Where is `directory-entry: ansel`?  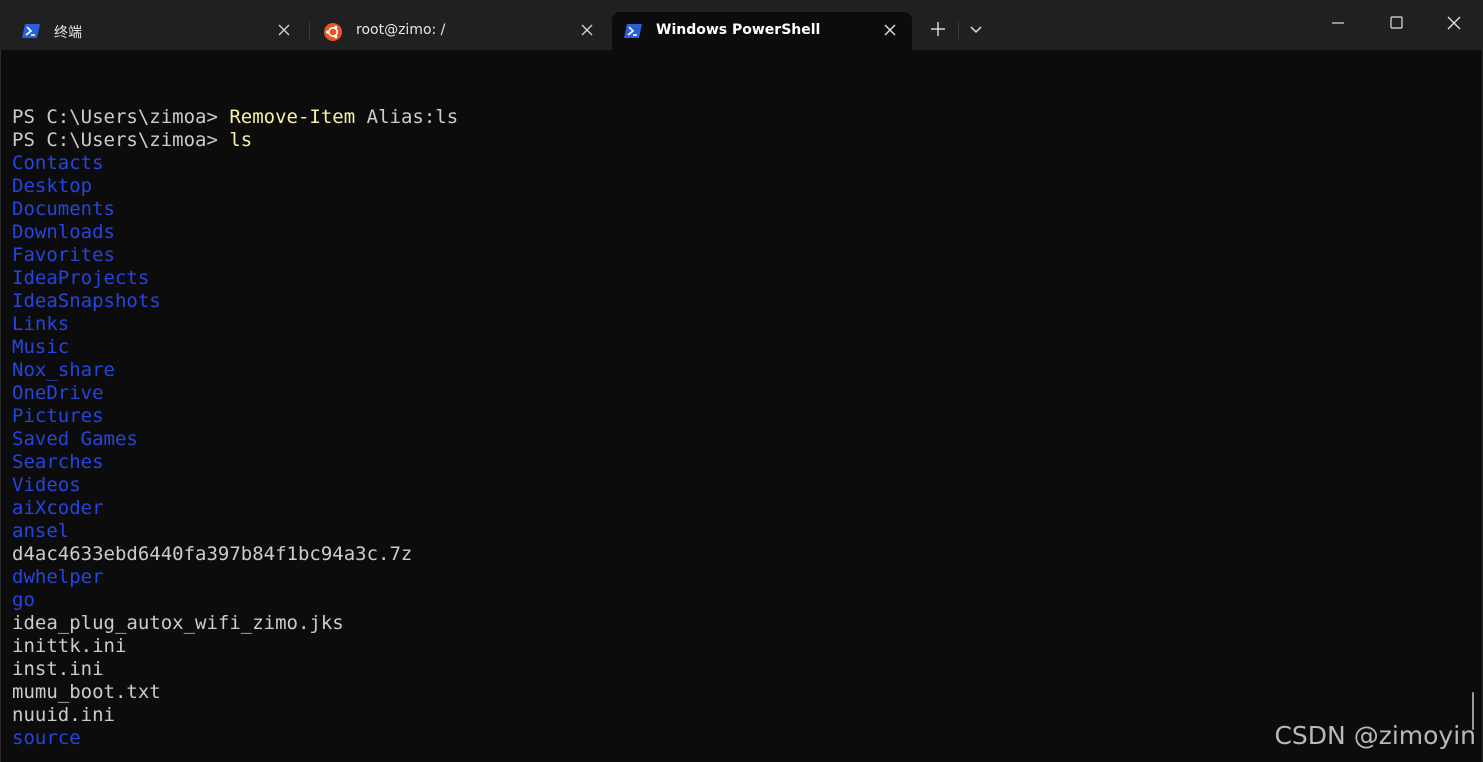
directory-entry: ansel is located at coordinates (235, 531).